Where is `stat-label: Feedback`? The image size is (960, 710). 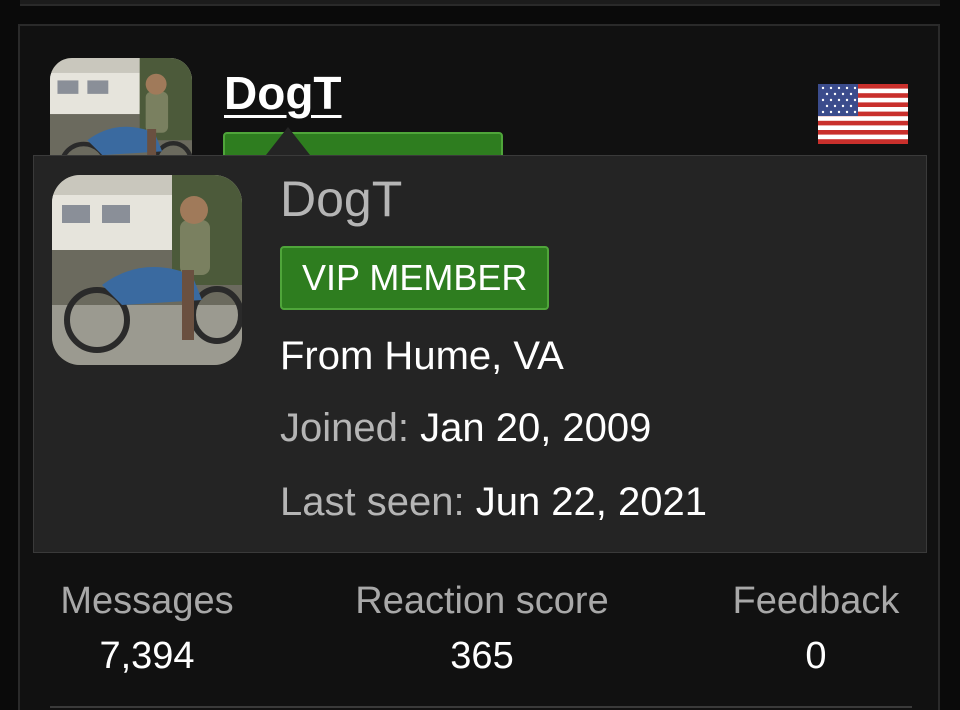
stat-label: Feedback is located at coordinates (816, 601).